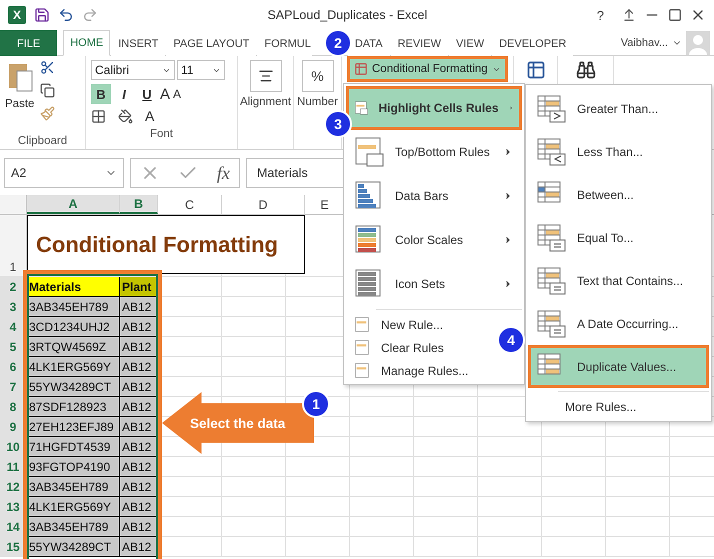 This screenshot has height=559, width=714. I want to click on alignment-icon, so click(266, 76).